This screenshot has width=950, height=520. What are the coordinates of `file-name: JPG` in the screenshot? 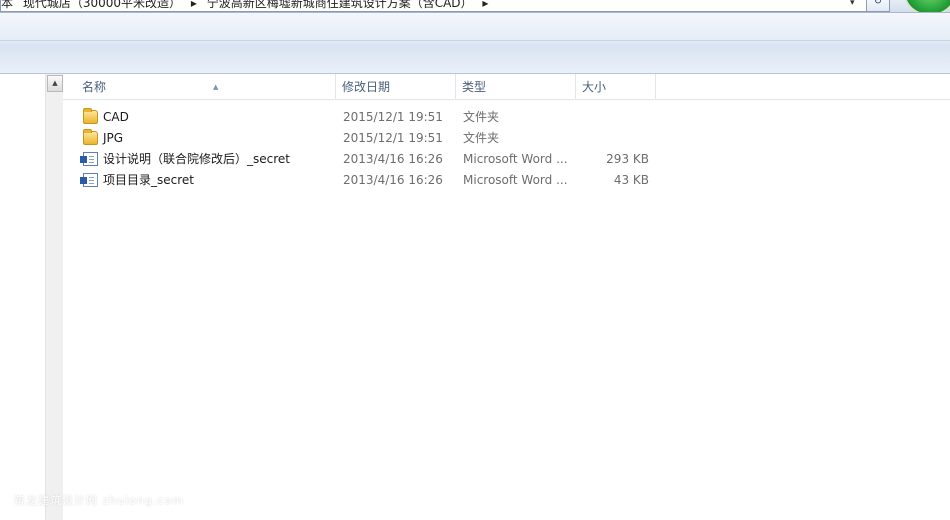 It's located at (113, 138).